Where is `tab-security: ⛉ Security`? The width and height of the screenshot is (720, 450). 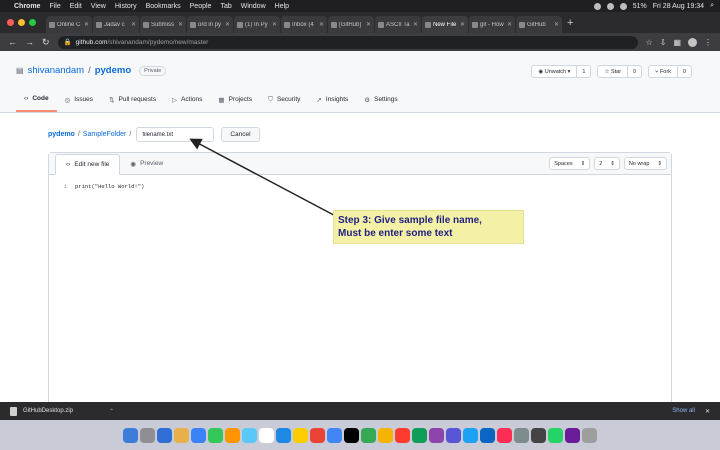 tab-security: ⛉ Security is located at coordinates (284, 103).